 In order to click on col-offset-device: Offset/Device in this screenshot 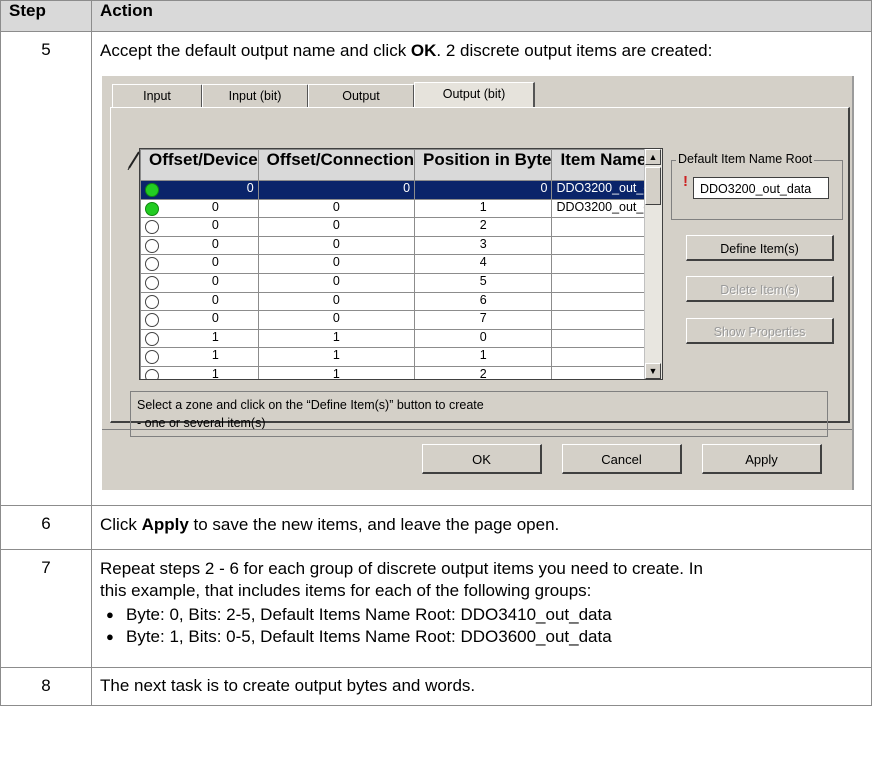, I will do `click(199, 165)`.